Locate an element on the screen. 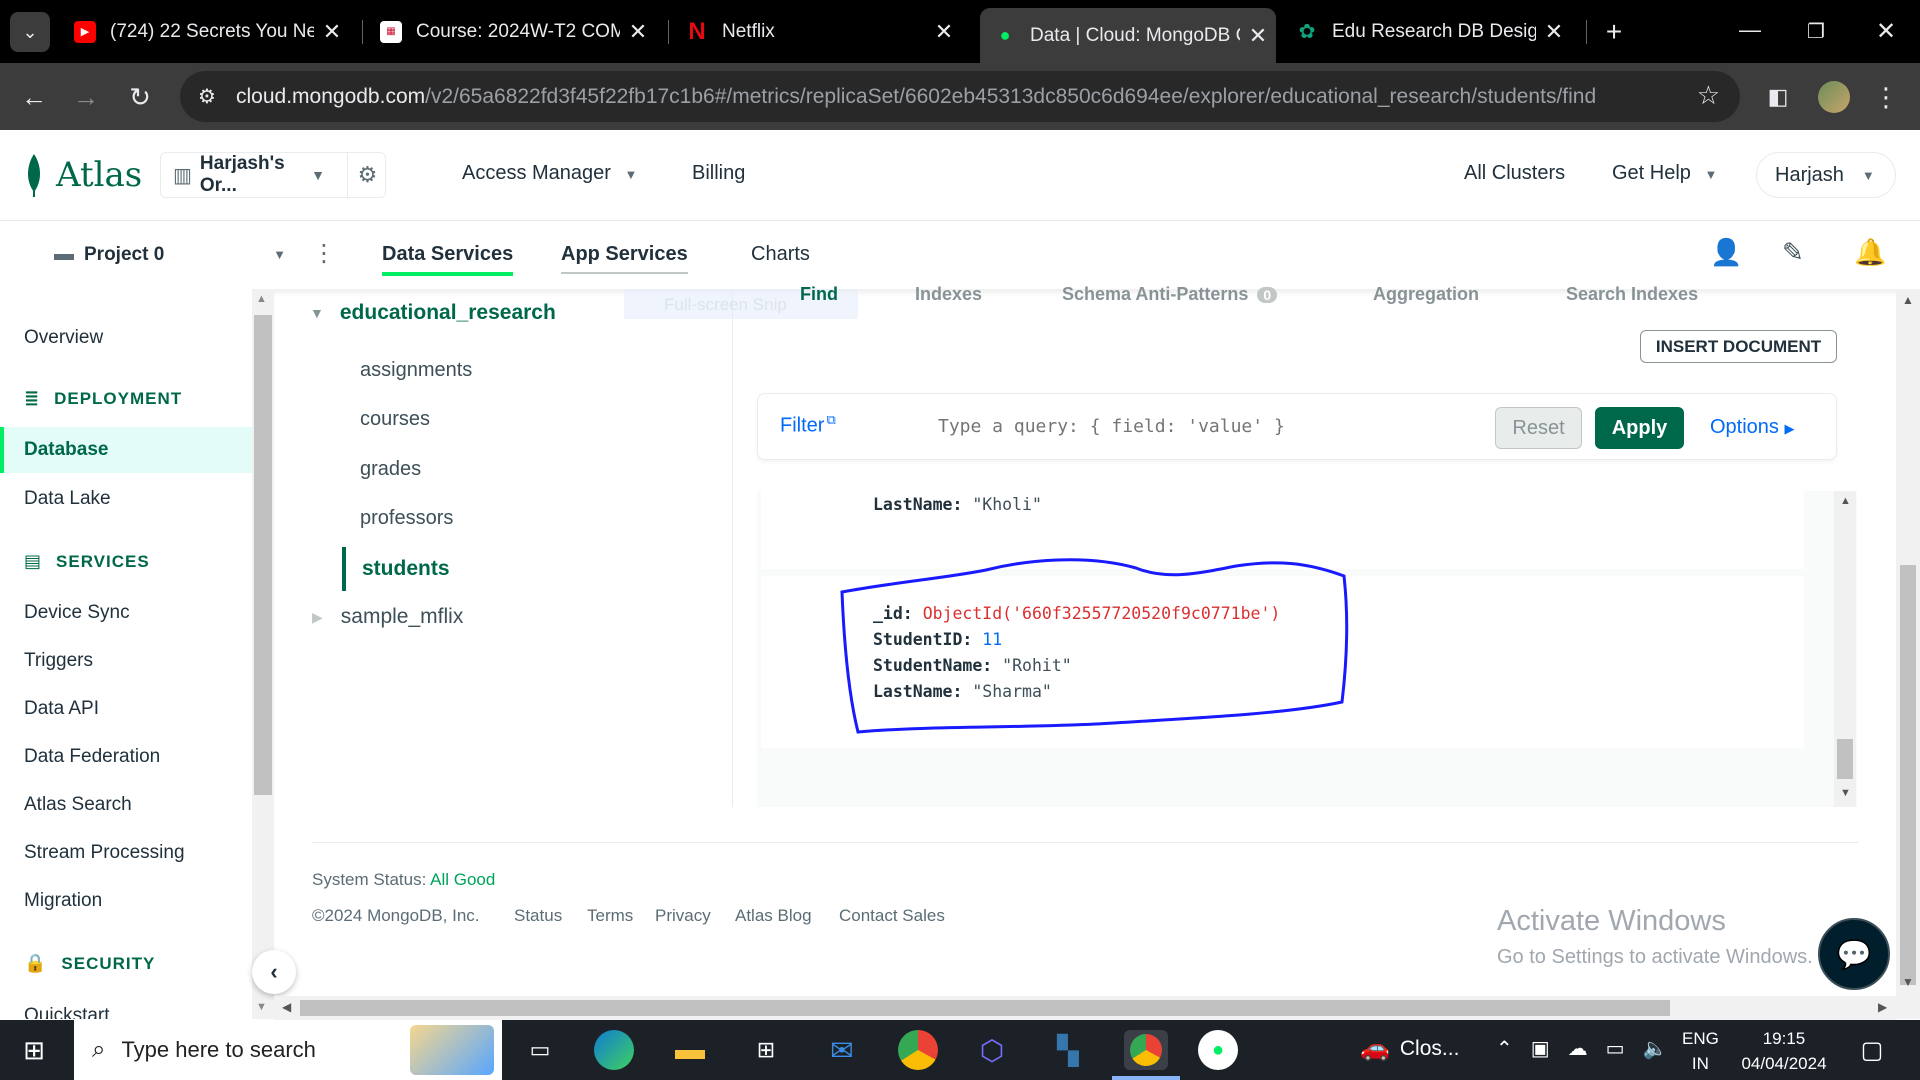 The width and height of the screenshot is (1920, 1080). insert-document-button: INSERT DOCUMENT is located at coordinates (1738, 346).